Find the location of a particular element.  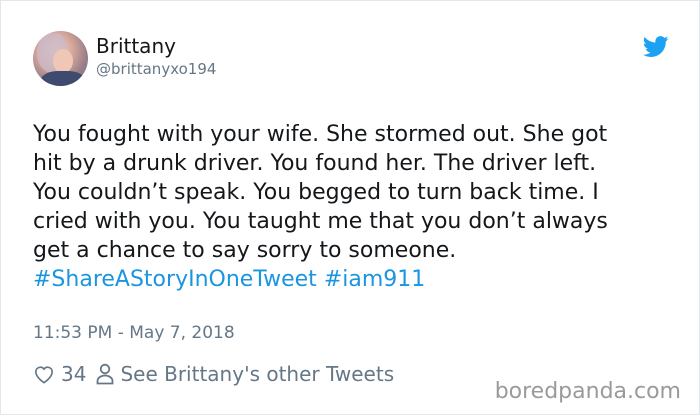

twitter-bird-icon is located at coordinates (656, 47).